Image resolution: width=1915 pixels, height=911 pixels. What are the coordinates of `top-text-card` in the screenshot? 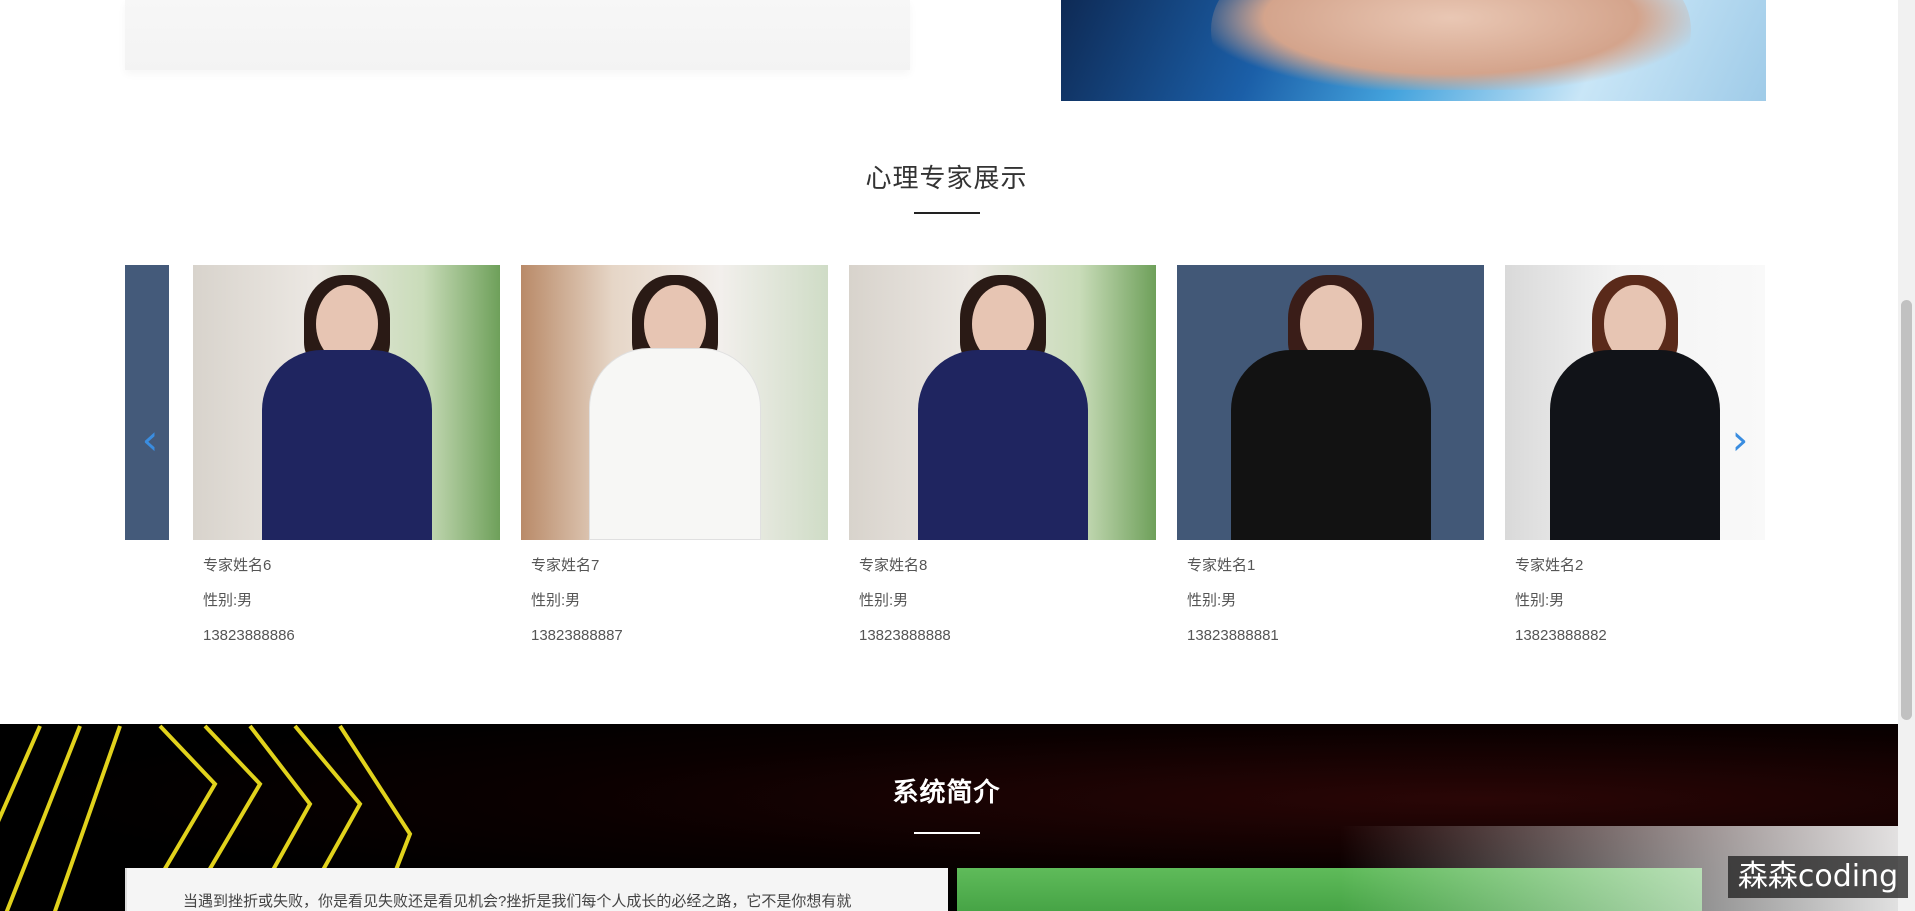 It's located at (517, 35).